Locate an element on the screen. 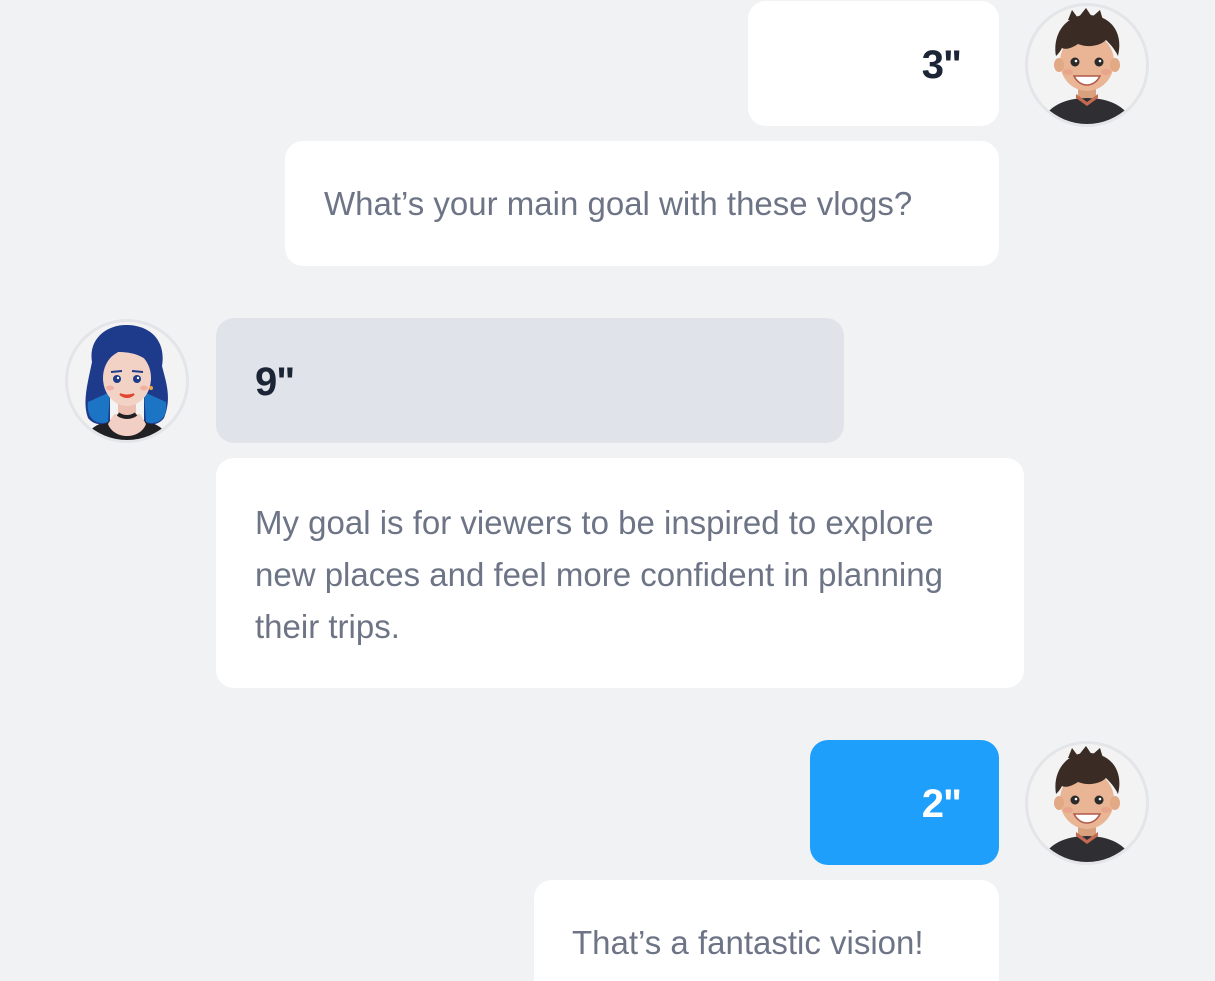 The height and width of the screenshot is (981, 1215). message-bubble: That’s a fantastic vision! is located at coordinates (766, 930).